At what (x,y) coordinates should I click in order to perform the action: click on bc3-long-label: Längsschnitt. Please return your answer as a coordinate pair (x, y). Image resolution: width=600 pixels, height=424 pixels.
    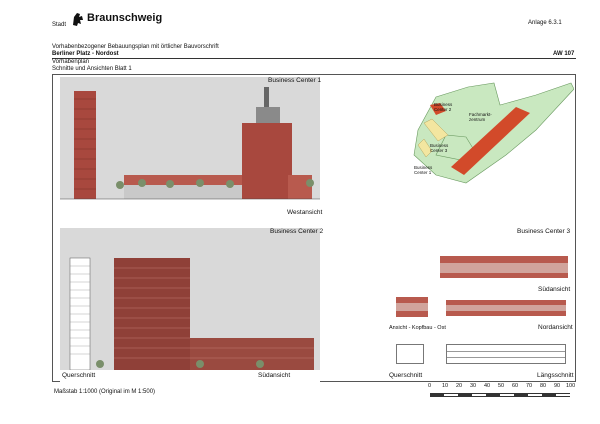
    Looking at the image, I should click on (555, 375).